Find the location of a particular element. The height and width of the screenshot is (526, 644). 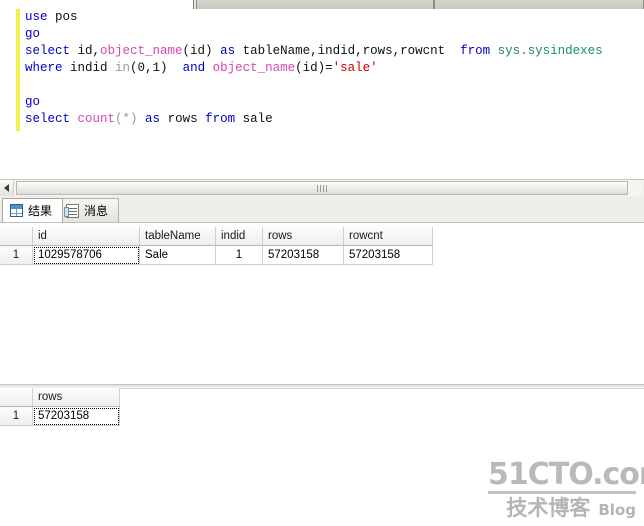

column-header: indid is located at coordinates (239, 236).